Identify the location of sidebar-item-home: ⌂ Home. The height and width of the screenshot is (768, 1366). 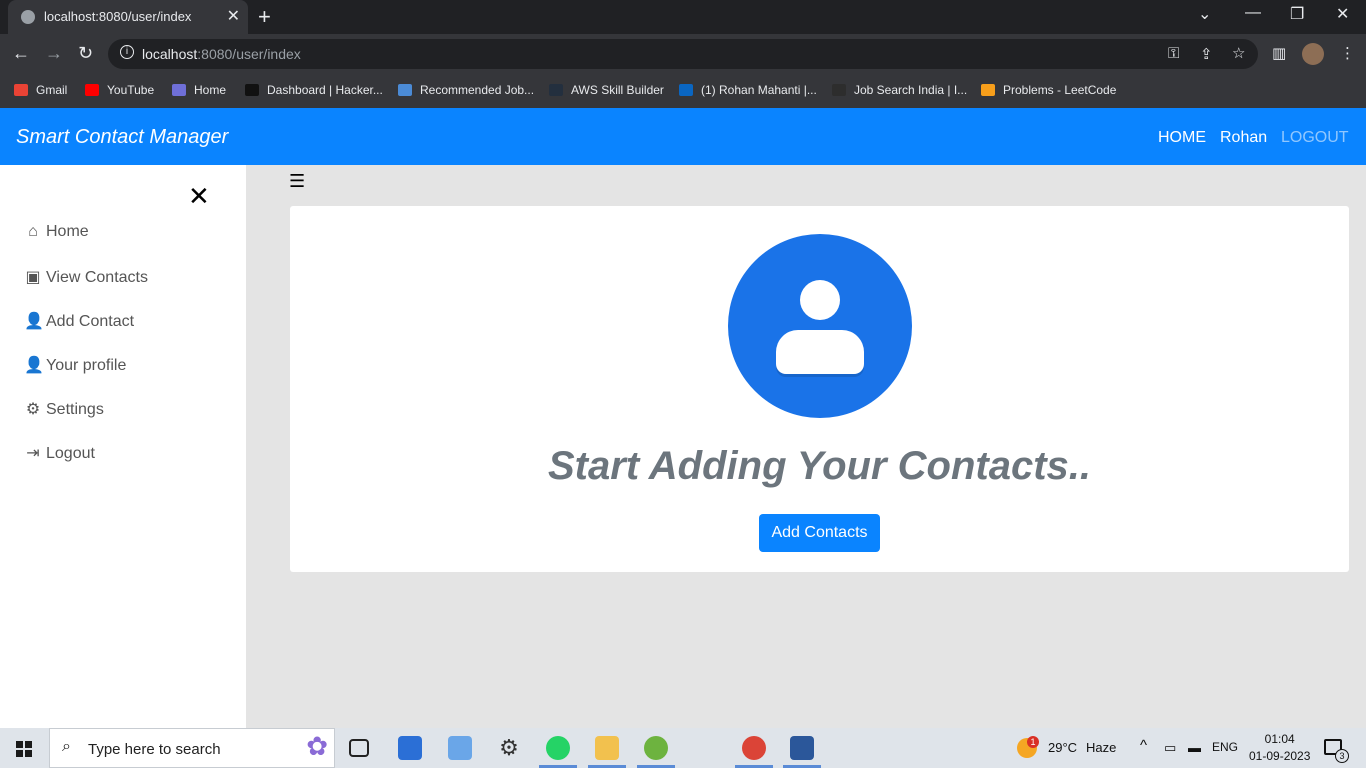
(56, 232).